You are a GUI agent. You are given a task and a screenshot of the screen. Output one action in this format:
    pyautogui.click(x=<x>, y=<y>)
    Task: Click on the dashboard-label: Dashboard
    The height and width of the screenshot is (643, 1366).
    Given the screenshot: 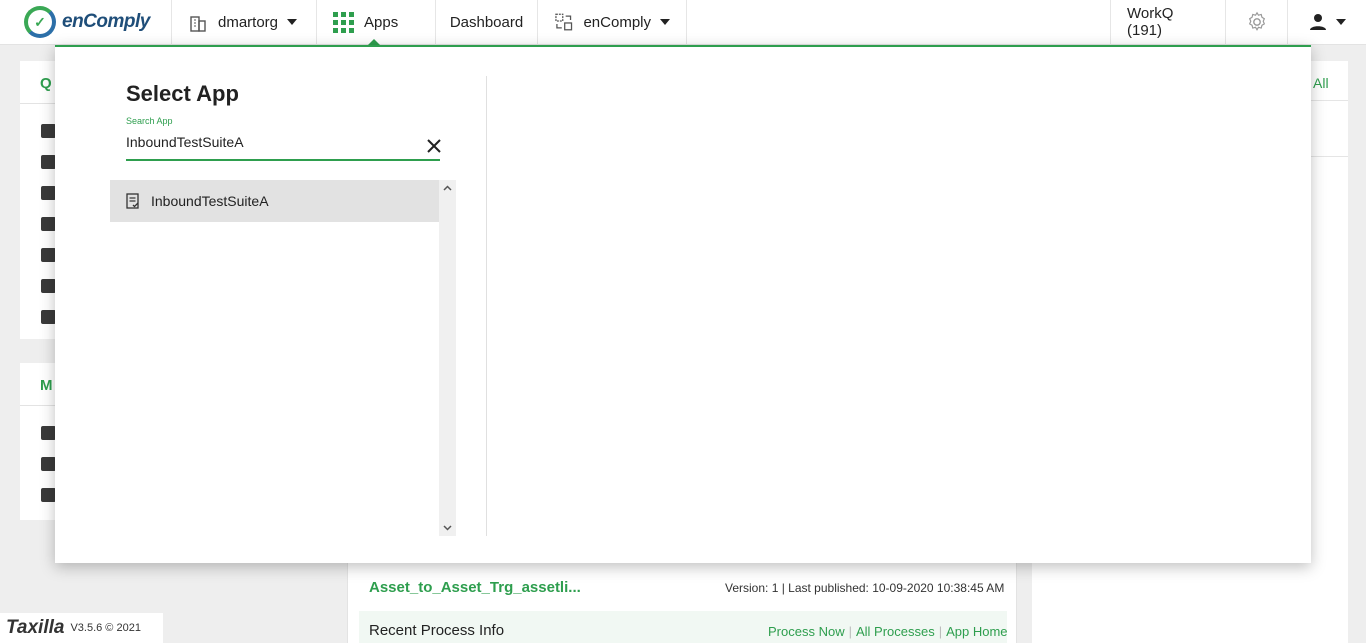 What is the action you would take?
    pyautogui.click(x=486, y=22)
    